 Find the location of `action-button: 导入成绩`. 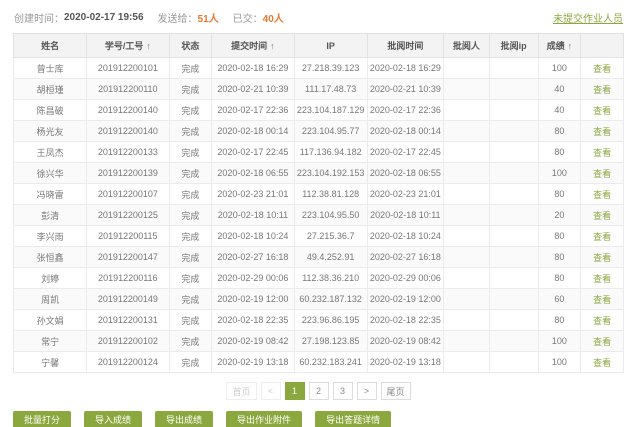

action-button: 导入成绩 is located at coordinates (113, 419).